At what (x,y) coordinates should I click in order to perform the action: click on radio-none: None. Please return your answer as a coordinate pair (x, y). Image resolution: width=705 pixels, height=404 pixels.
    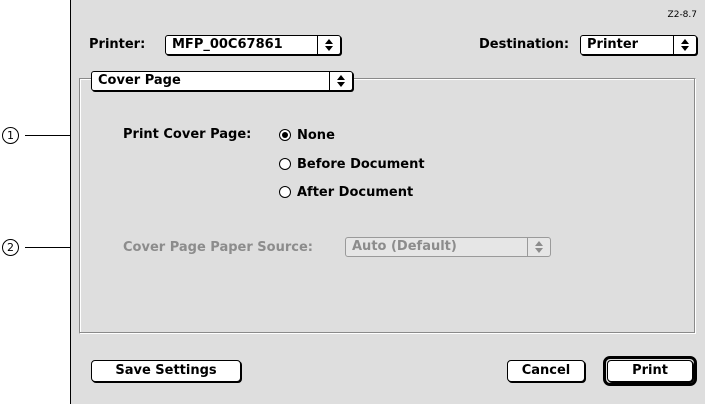
    Looking at the image, I should click on (307, 135).